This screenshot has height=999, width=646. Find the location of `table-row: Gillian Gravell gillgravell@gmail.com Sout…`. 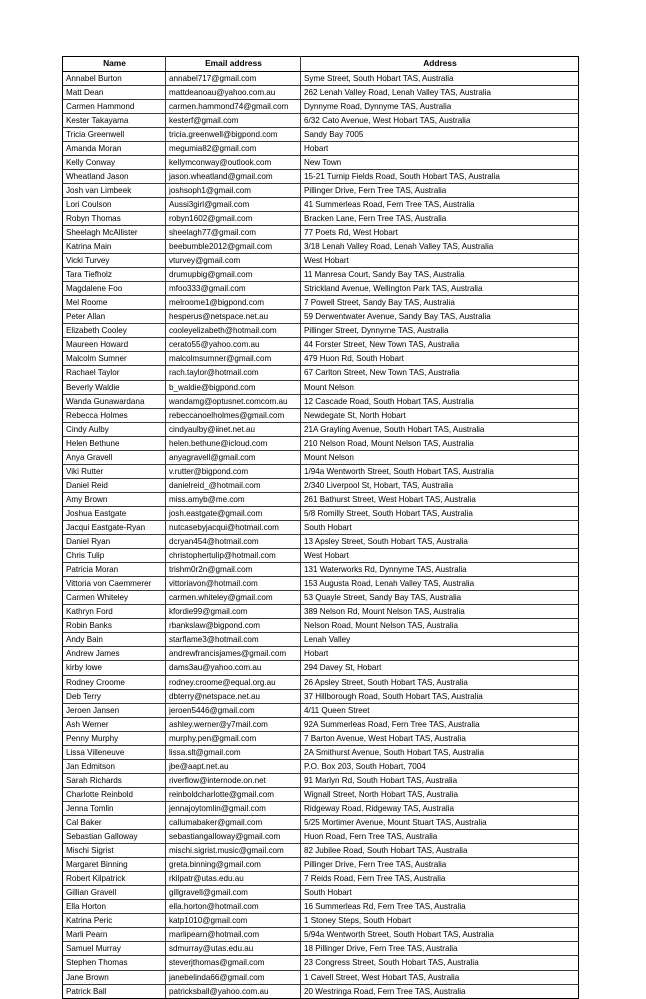

table-row: Gillian Gravell gillgravell@gmail.com Sout… is located at coordinates (320, 893).